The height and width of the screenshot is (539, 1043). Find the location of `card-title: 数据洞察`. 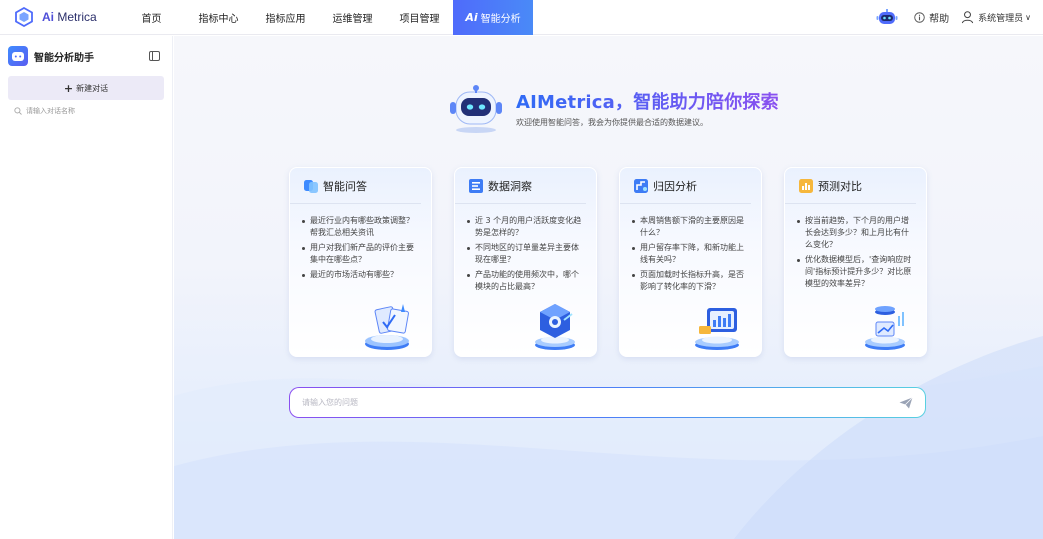

card-title: 数据洞察 is located at coordinates (510, 186).